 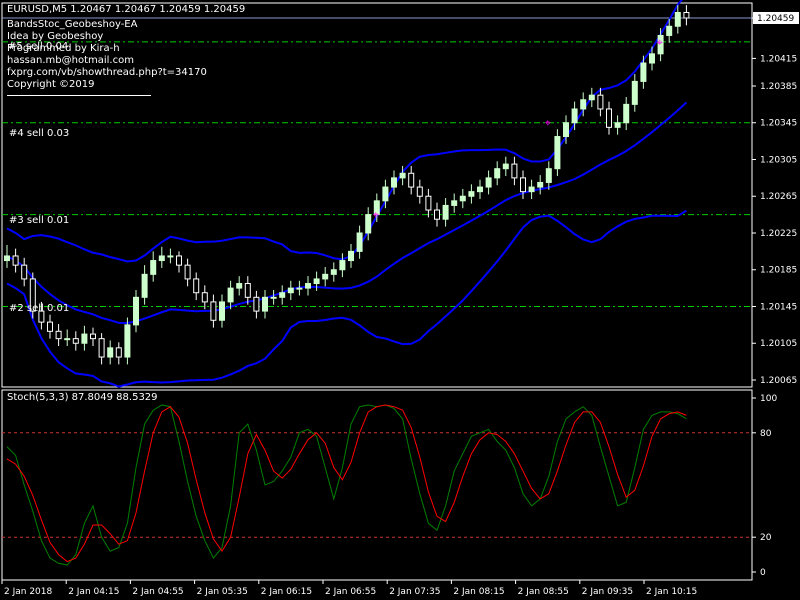 What do you see at coordinates (778, 344) in the screenshot?
I see `price-tick-label: 1.20105` at bounding box center [778, 344].